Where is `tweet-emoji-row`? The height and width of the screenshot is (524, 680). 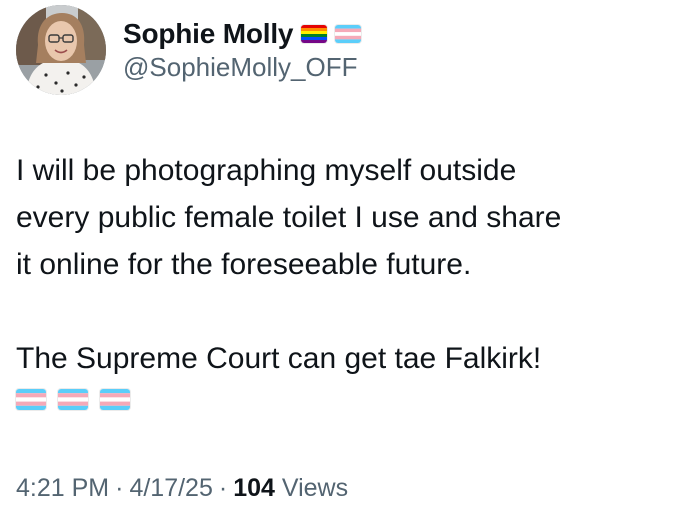
tweet-emoji-row is located at coordinates (73, 399).